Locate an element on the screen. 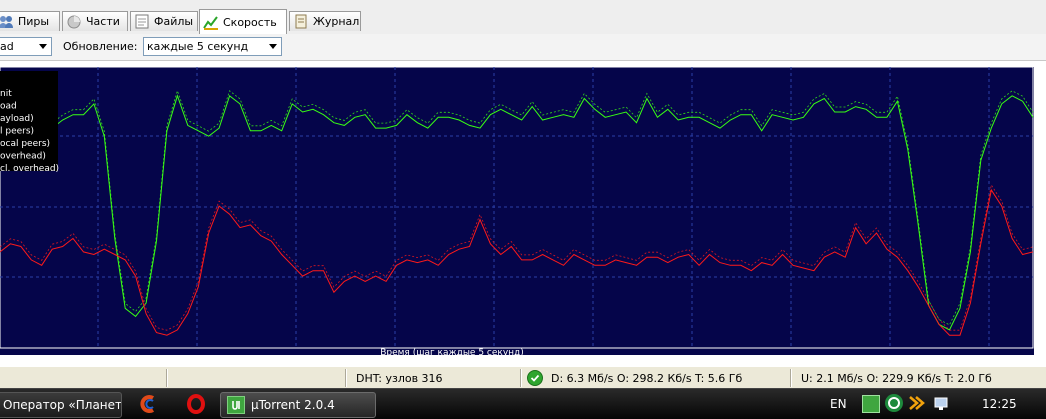 This screenshot has height=419, width=1046. tab-files: Файлы is located at coordinates (164, 21).